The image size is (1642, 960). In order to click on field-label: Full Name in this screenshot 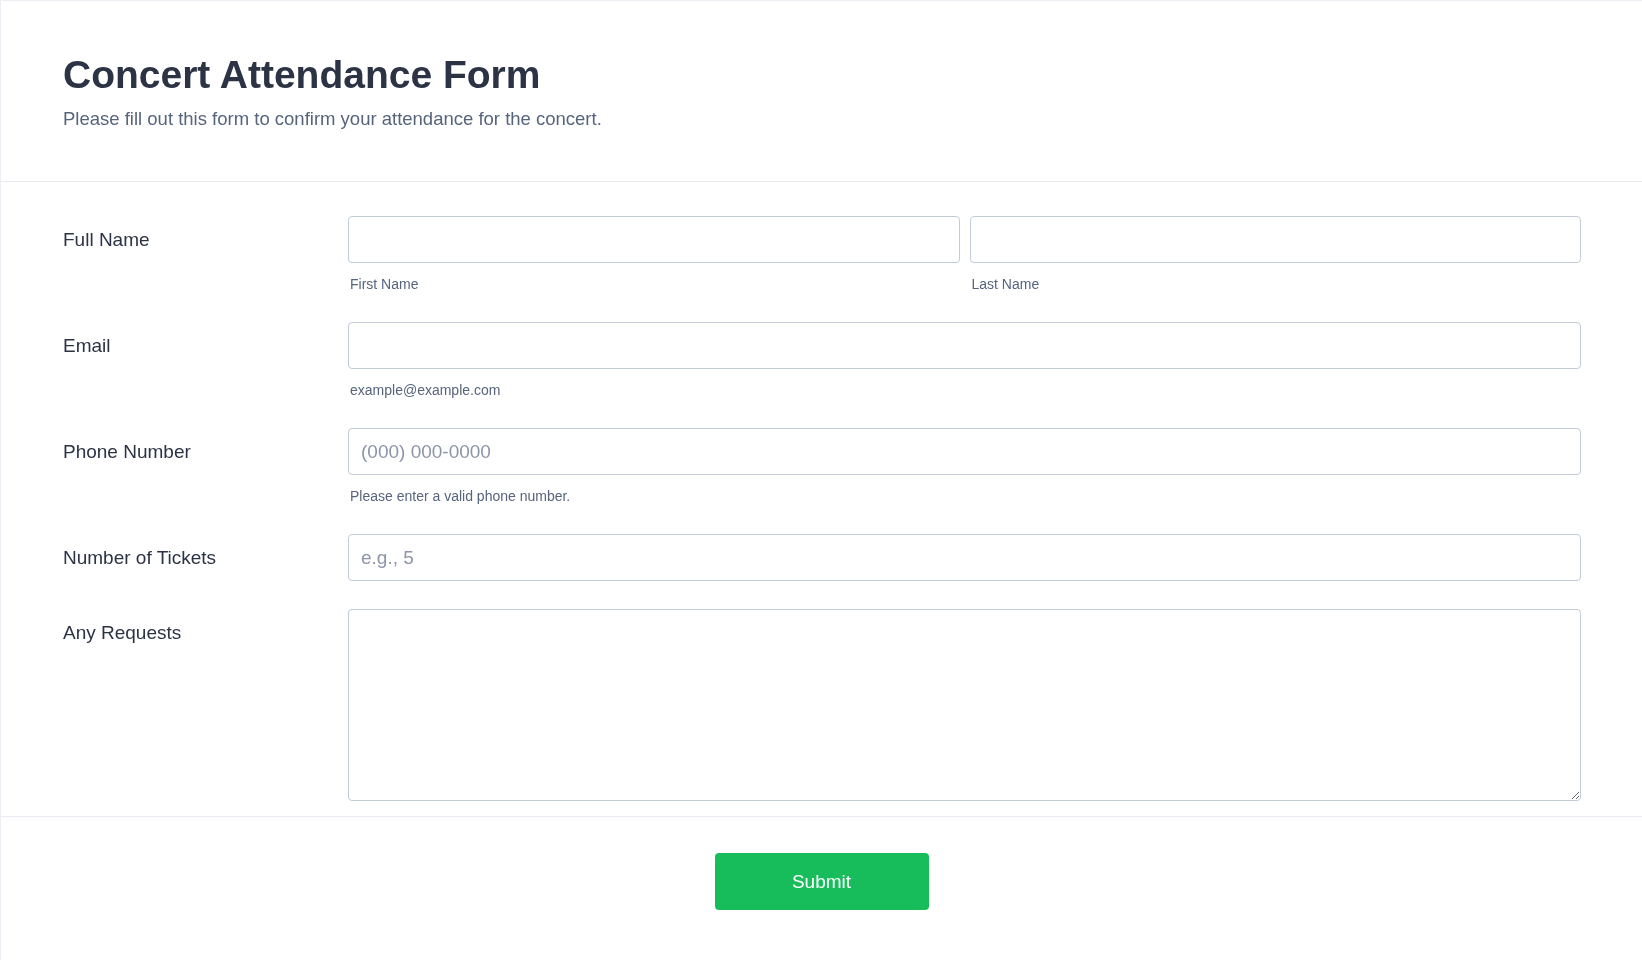, I will do `click(107, 239)`.